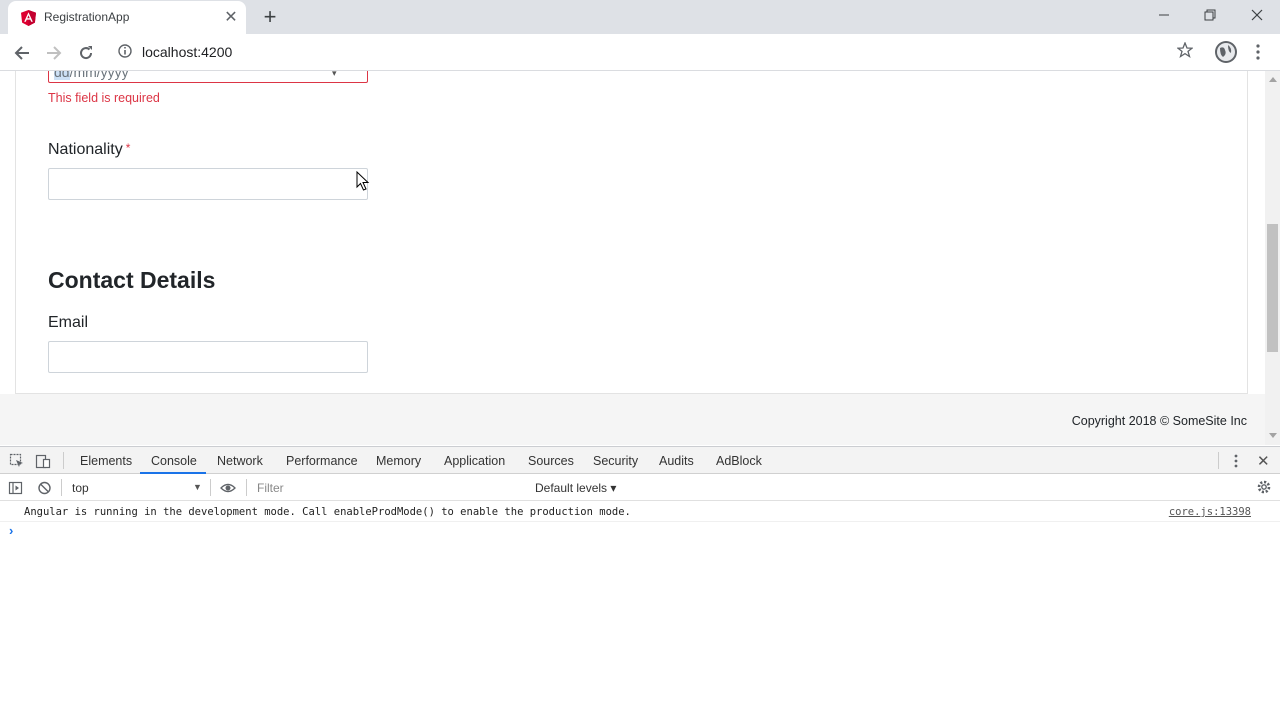  What do you see at coordinates (334, 75) in the screenshot?
I see `date-spinner-icon: ▾` at bounding box center [334, 75].